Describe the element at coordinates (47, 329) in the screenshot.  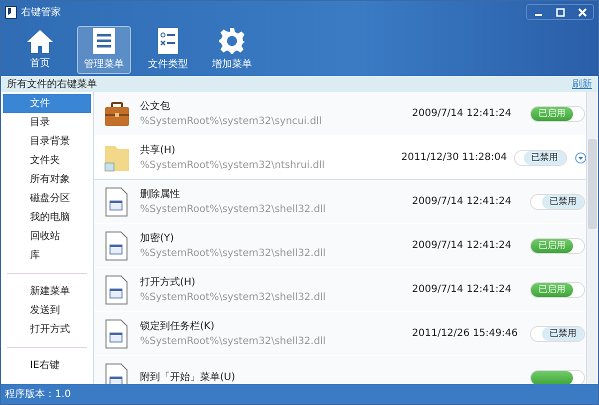
I see `sidebar-item: 打开方式` at that location.